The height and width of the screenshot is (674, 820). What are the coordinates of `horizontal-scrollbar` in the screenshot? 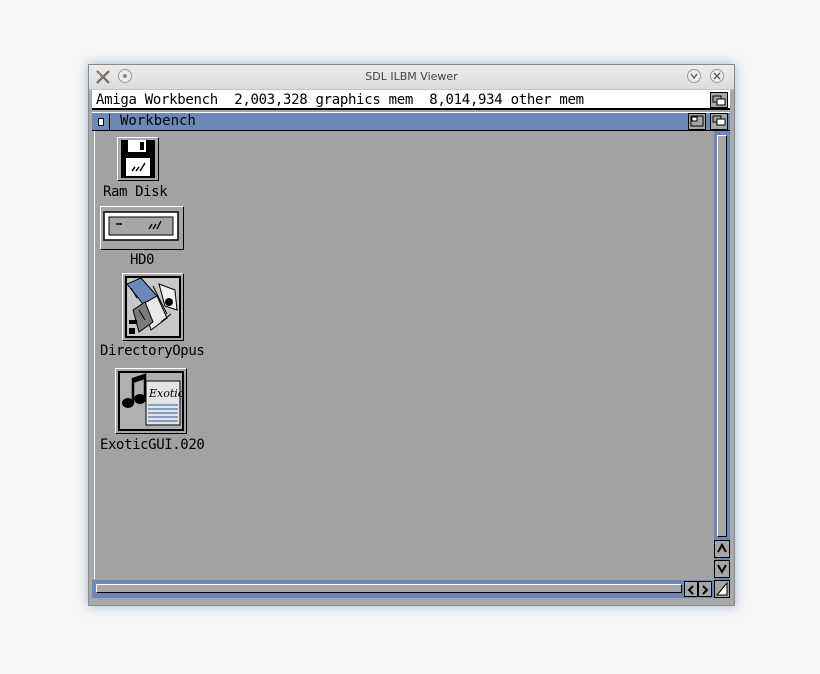 It's located at (411, 589).